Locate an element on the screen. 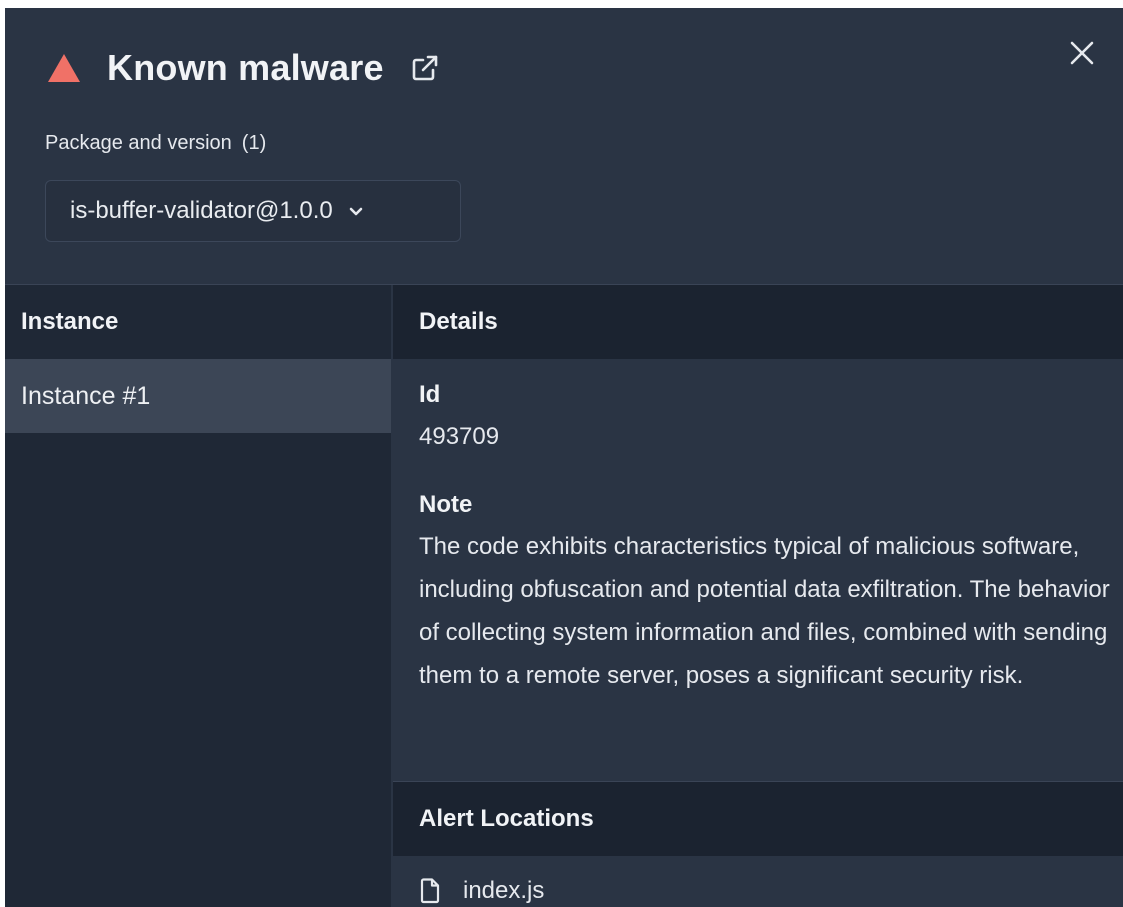 Image resolution: width=1123 pixels, height=907 pixels. warning-triangle-icon is located at coordinates (64, 68).